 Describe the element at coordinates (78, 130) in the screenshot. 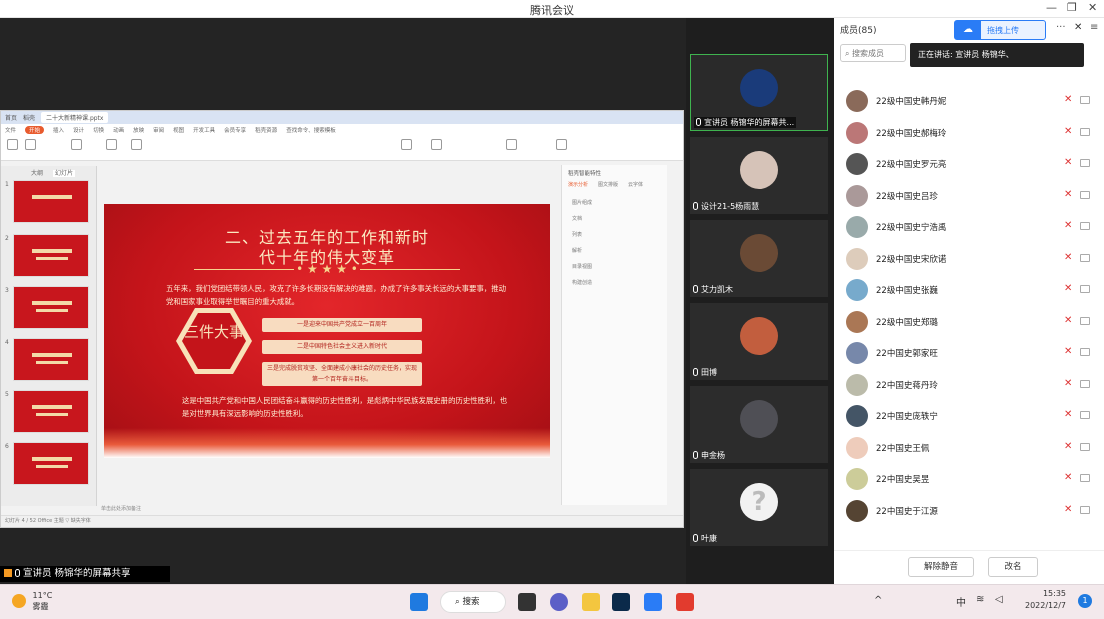

I see `menu-design: 设计` at that location.